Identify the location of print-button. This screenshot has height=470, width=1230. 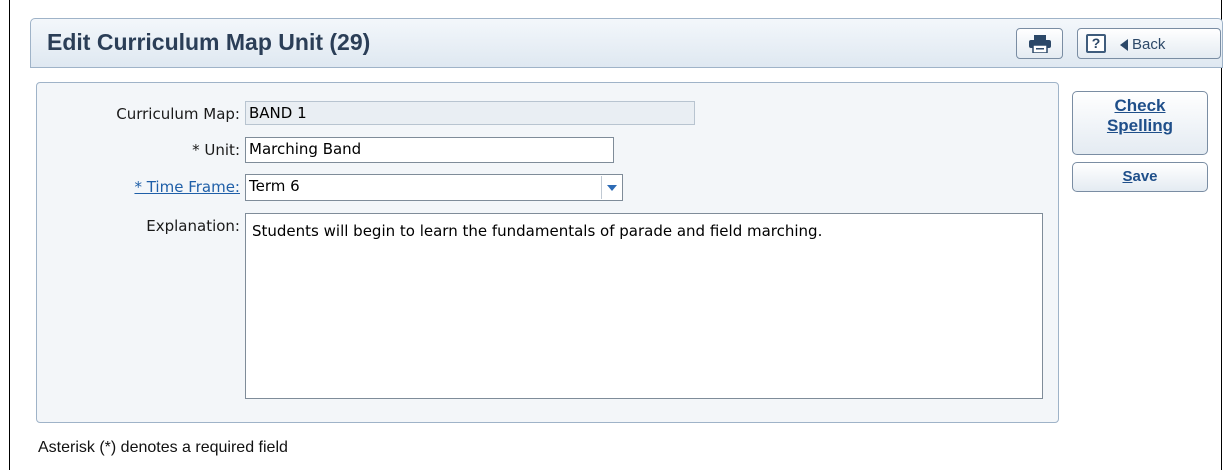
(1039, 43).